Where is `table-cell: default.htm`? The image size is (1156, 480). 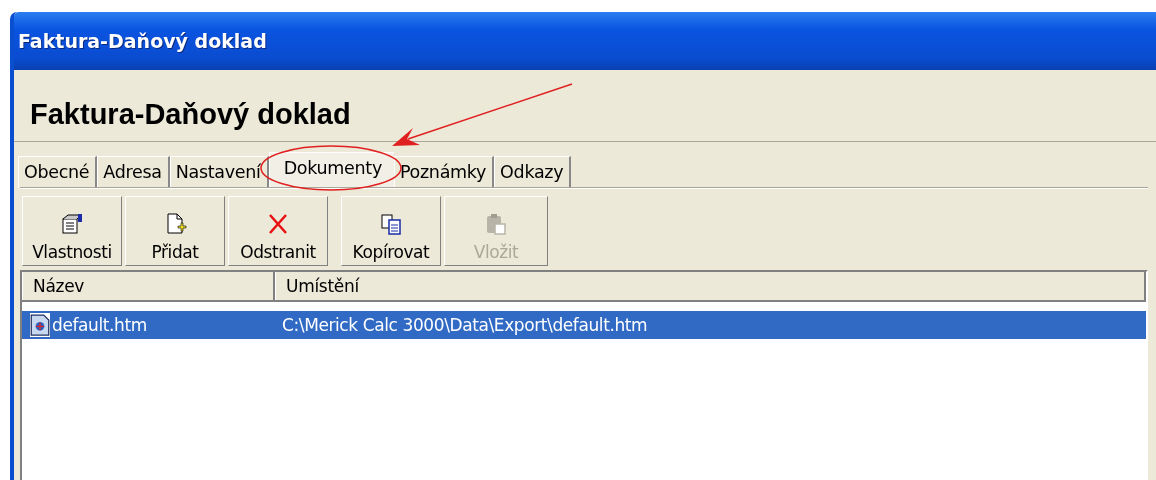
table-cell: default.htm is located at coordinates (99, 325).